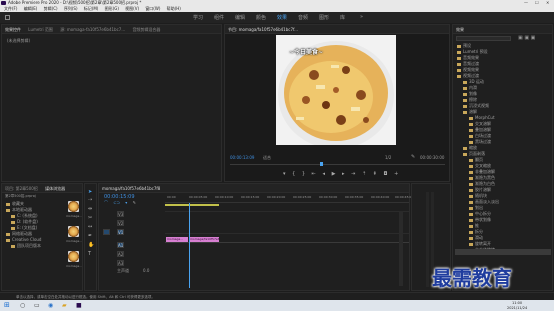 Image resolution: width=554 pixels, height=311 pixels. What do you see at coordinates (90, 227) in the screenshot?
I see `slip-tool-icon: ↔` at bounding box center [90, 227].